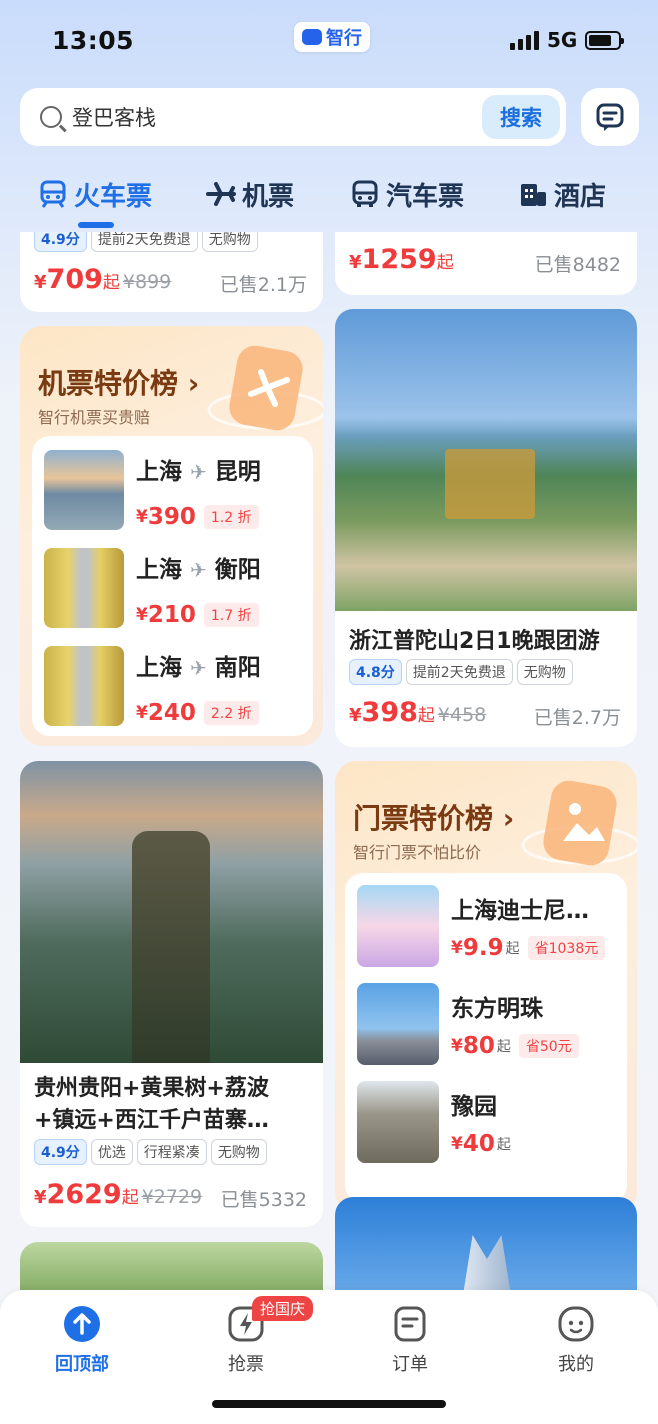 This screenshot has width=658, height=1424. I want to click on price: 709, so click(74, 279).